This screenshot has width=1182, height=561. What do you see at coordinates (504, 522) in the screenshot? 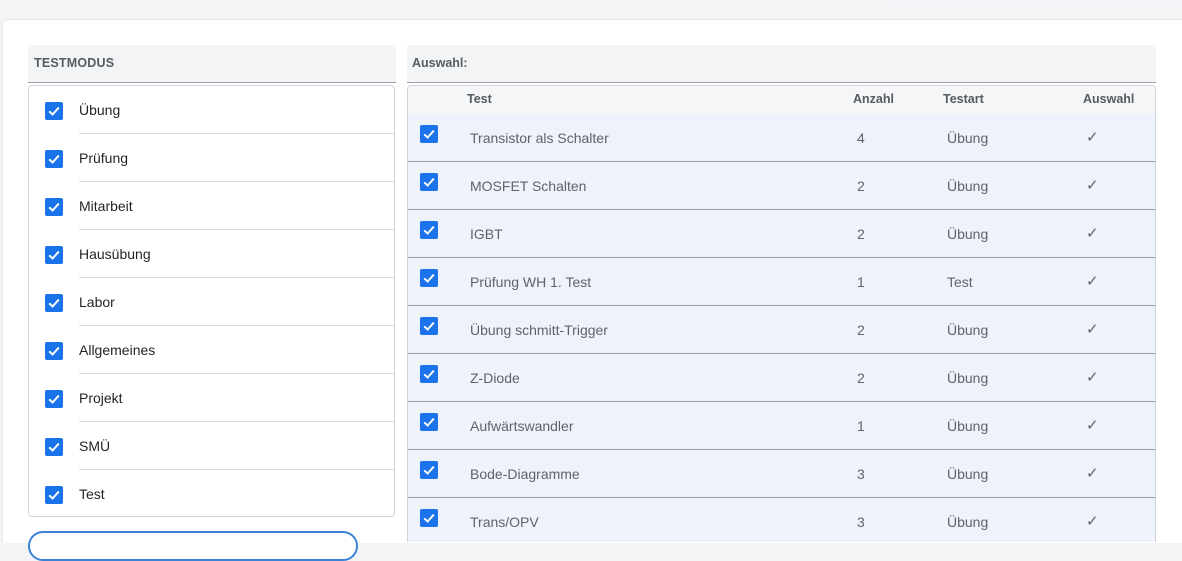
I see `cell-test: Trans/OPV` at bounding box center [504, 522].